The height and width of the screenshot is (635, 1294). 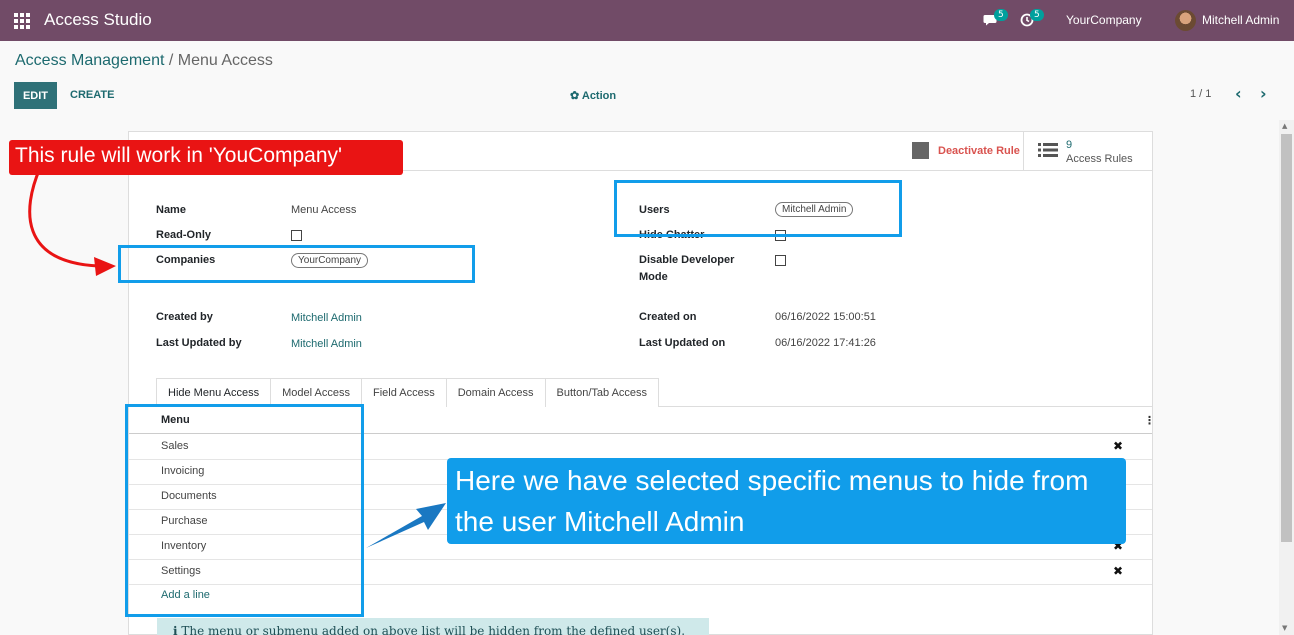 What do you see at coordinates (602, 392) in the screenshot?
I see `tab-button-tab-access: Button/Tab Access` at bounding box center [602, 392].